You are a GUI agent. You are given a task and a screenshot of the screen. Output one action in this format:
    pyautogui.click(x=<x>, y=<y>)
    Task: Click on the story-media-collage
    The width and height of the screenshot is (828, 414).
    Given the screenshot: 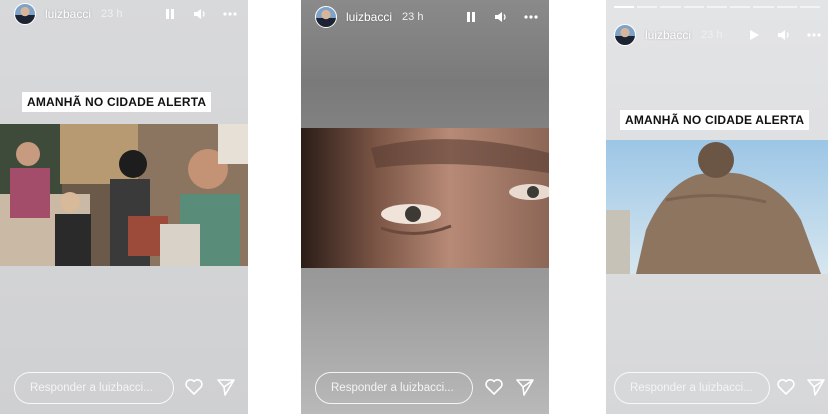 What is the action you would take?
    pyautogui.click(x=124, y=195)
    